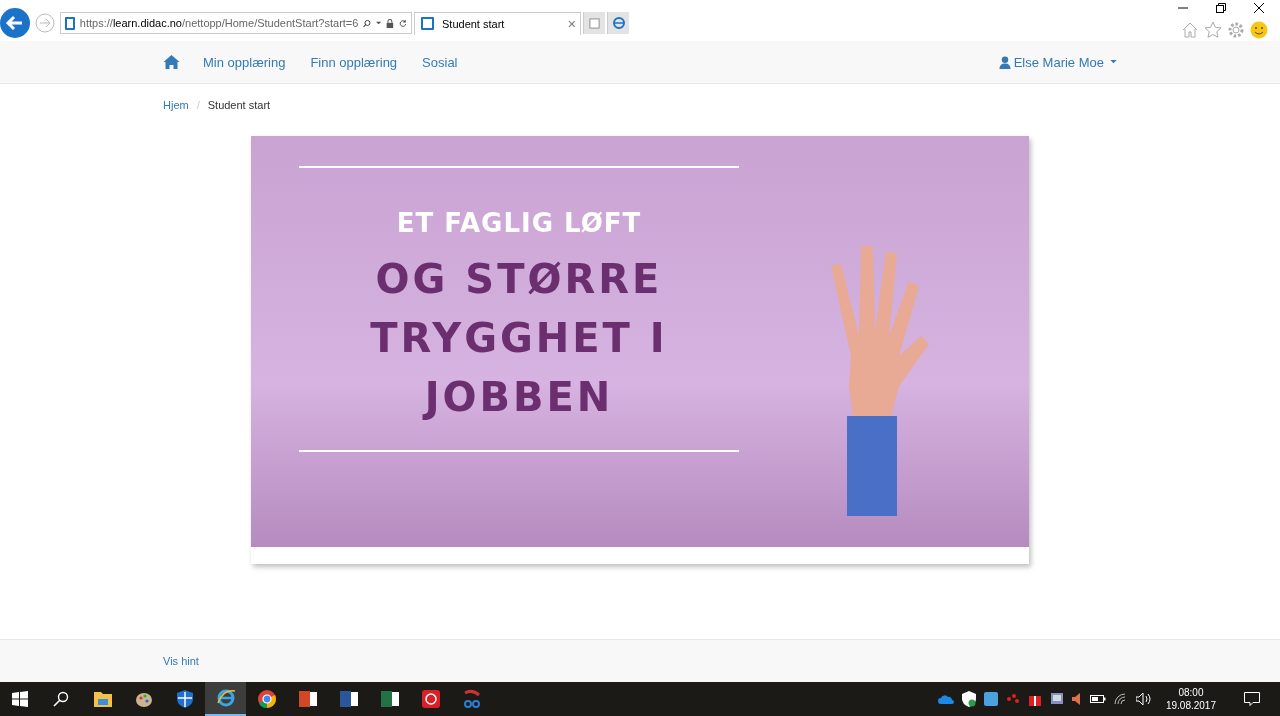 This screenshot has height=716, width=1280. Describe the element at coordinates (176, 105) in the screenshot. I see `breadcrumb-link: Hjem` at that location.